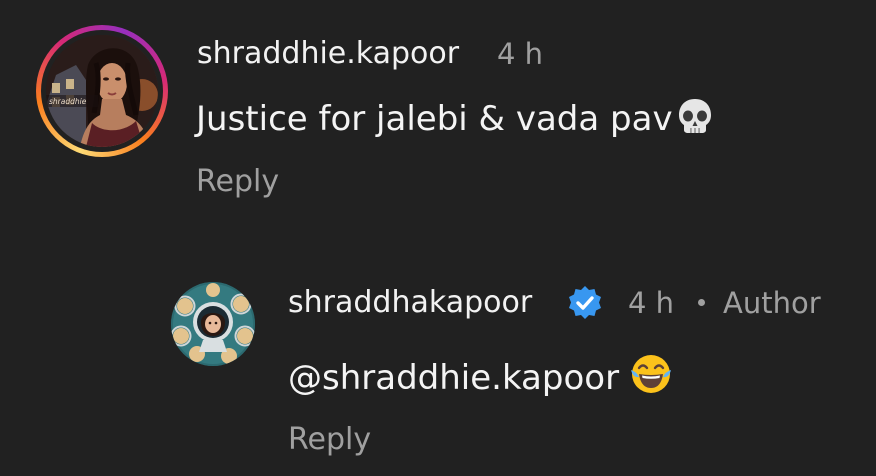 The width and height of the screenshot is (876, 476). What do you see at coordinates (434, 119) in the screenshot?
I see `comment-text-body: Justice for jalebi & vada pav` at bounding box center [434, 119].